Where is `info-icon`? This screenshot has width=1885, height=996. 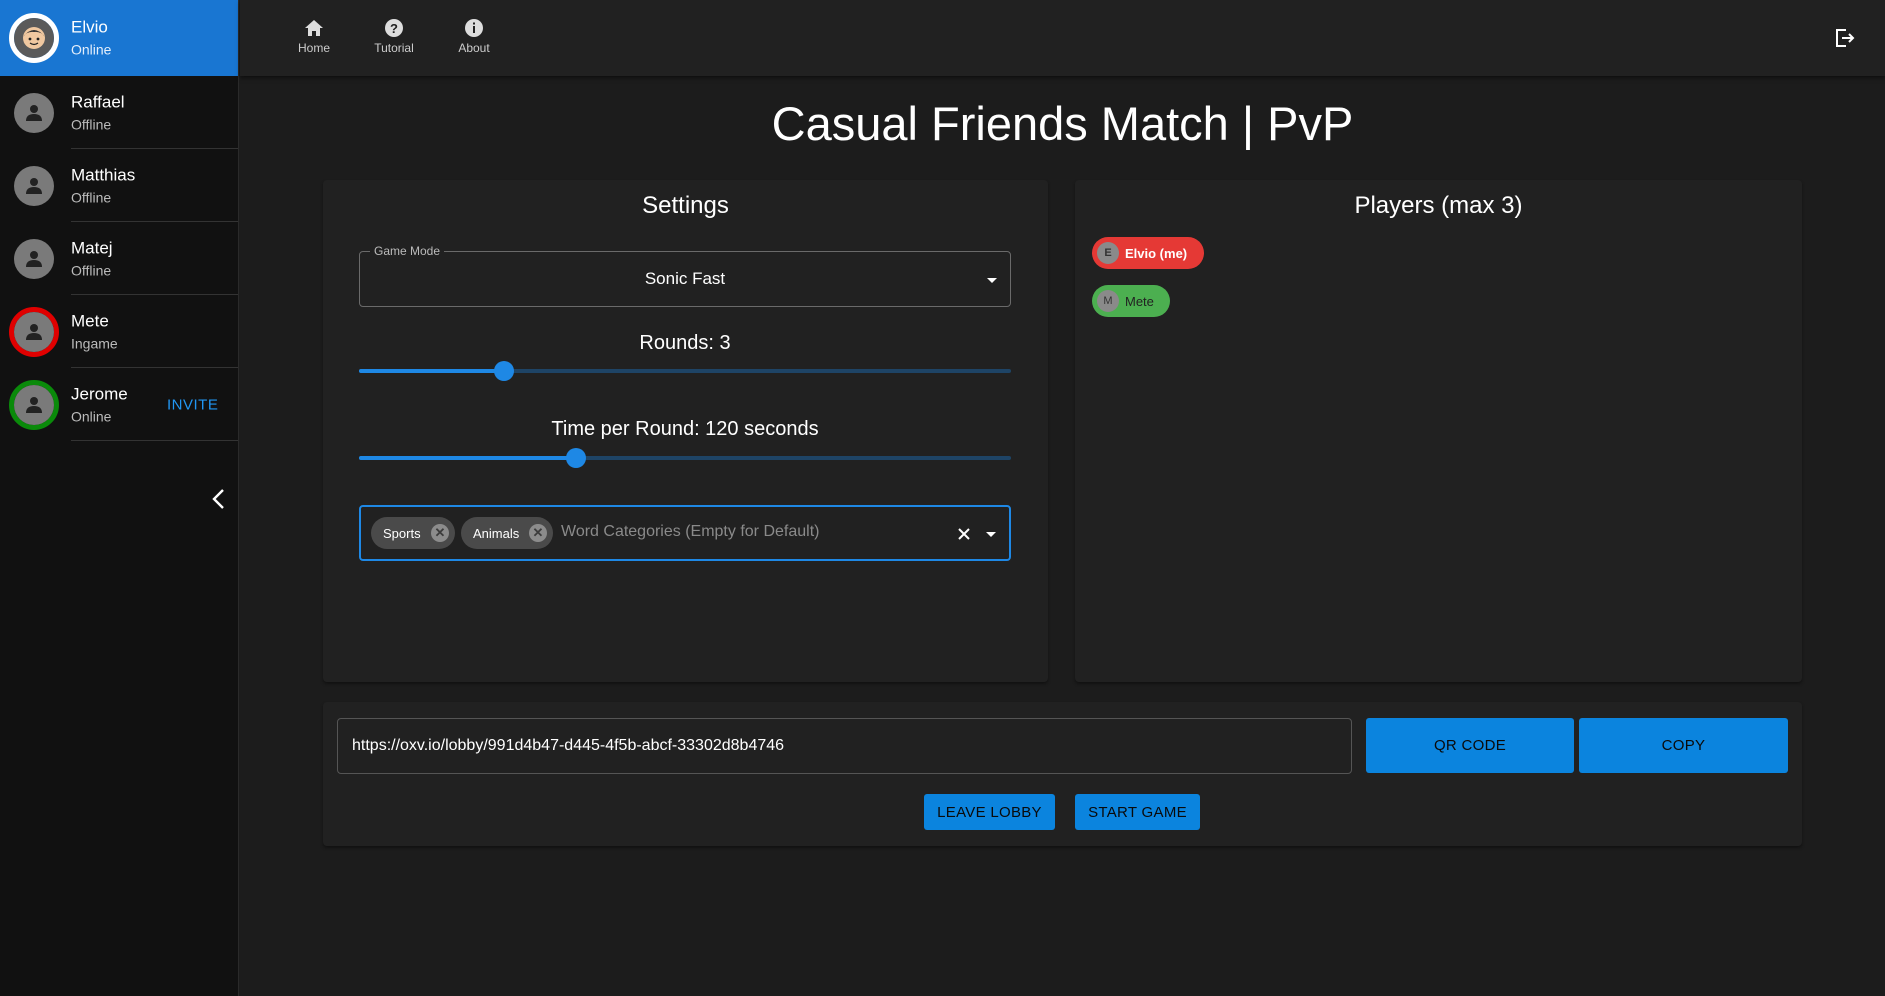
info-icon is located at coordinates (474, 28).